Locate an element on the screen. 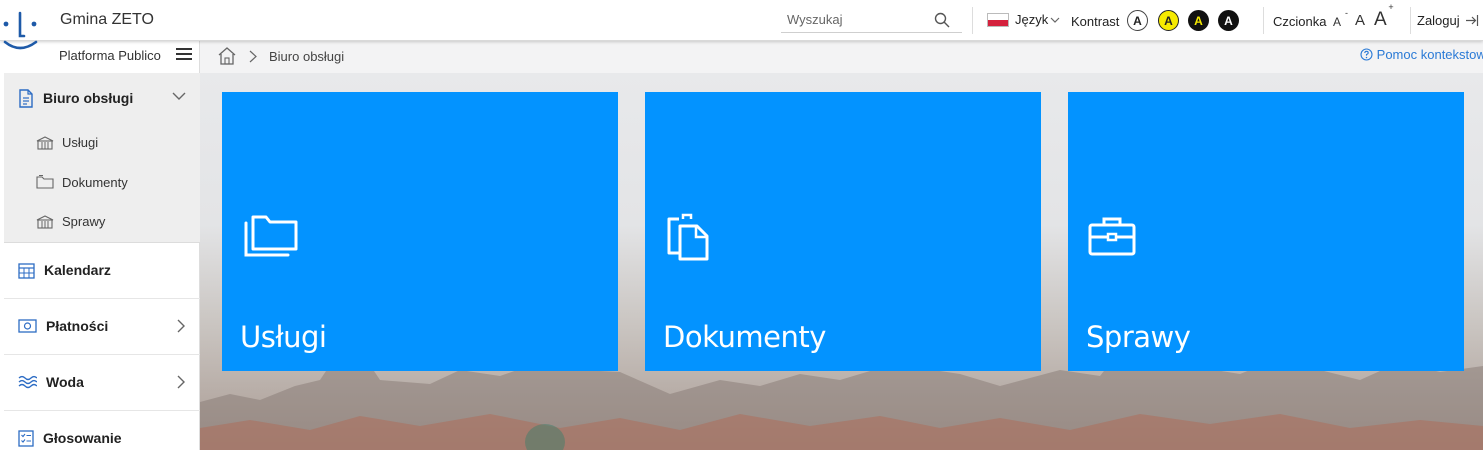  contrast-black-white-button: A is located at coordinates (1228, 20).